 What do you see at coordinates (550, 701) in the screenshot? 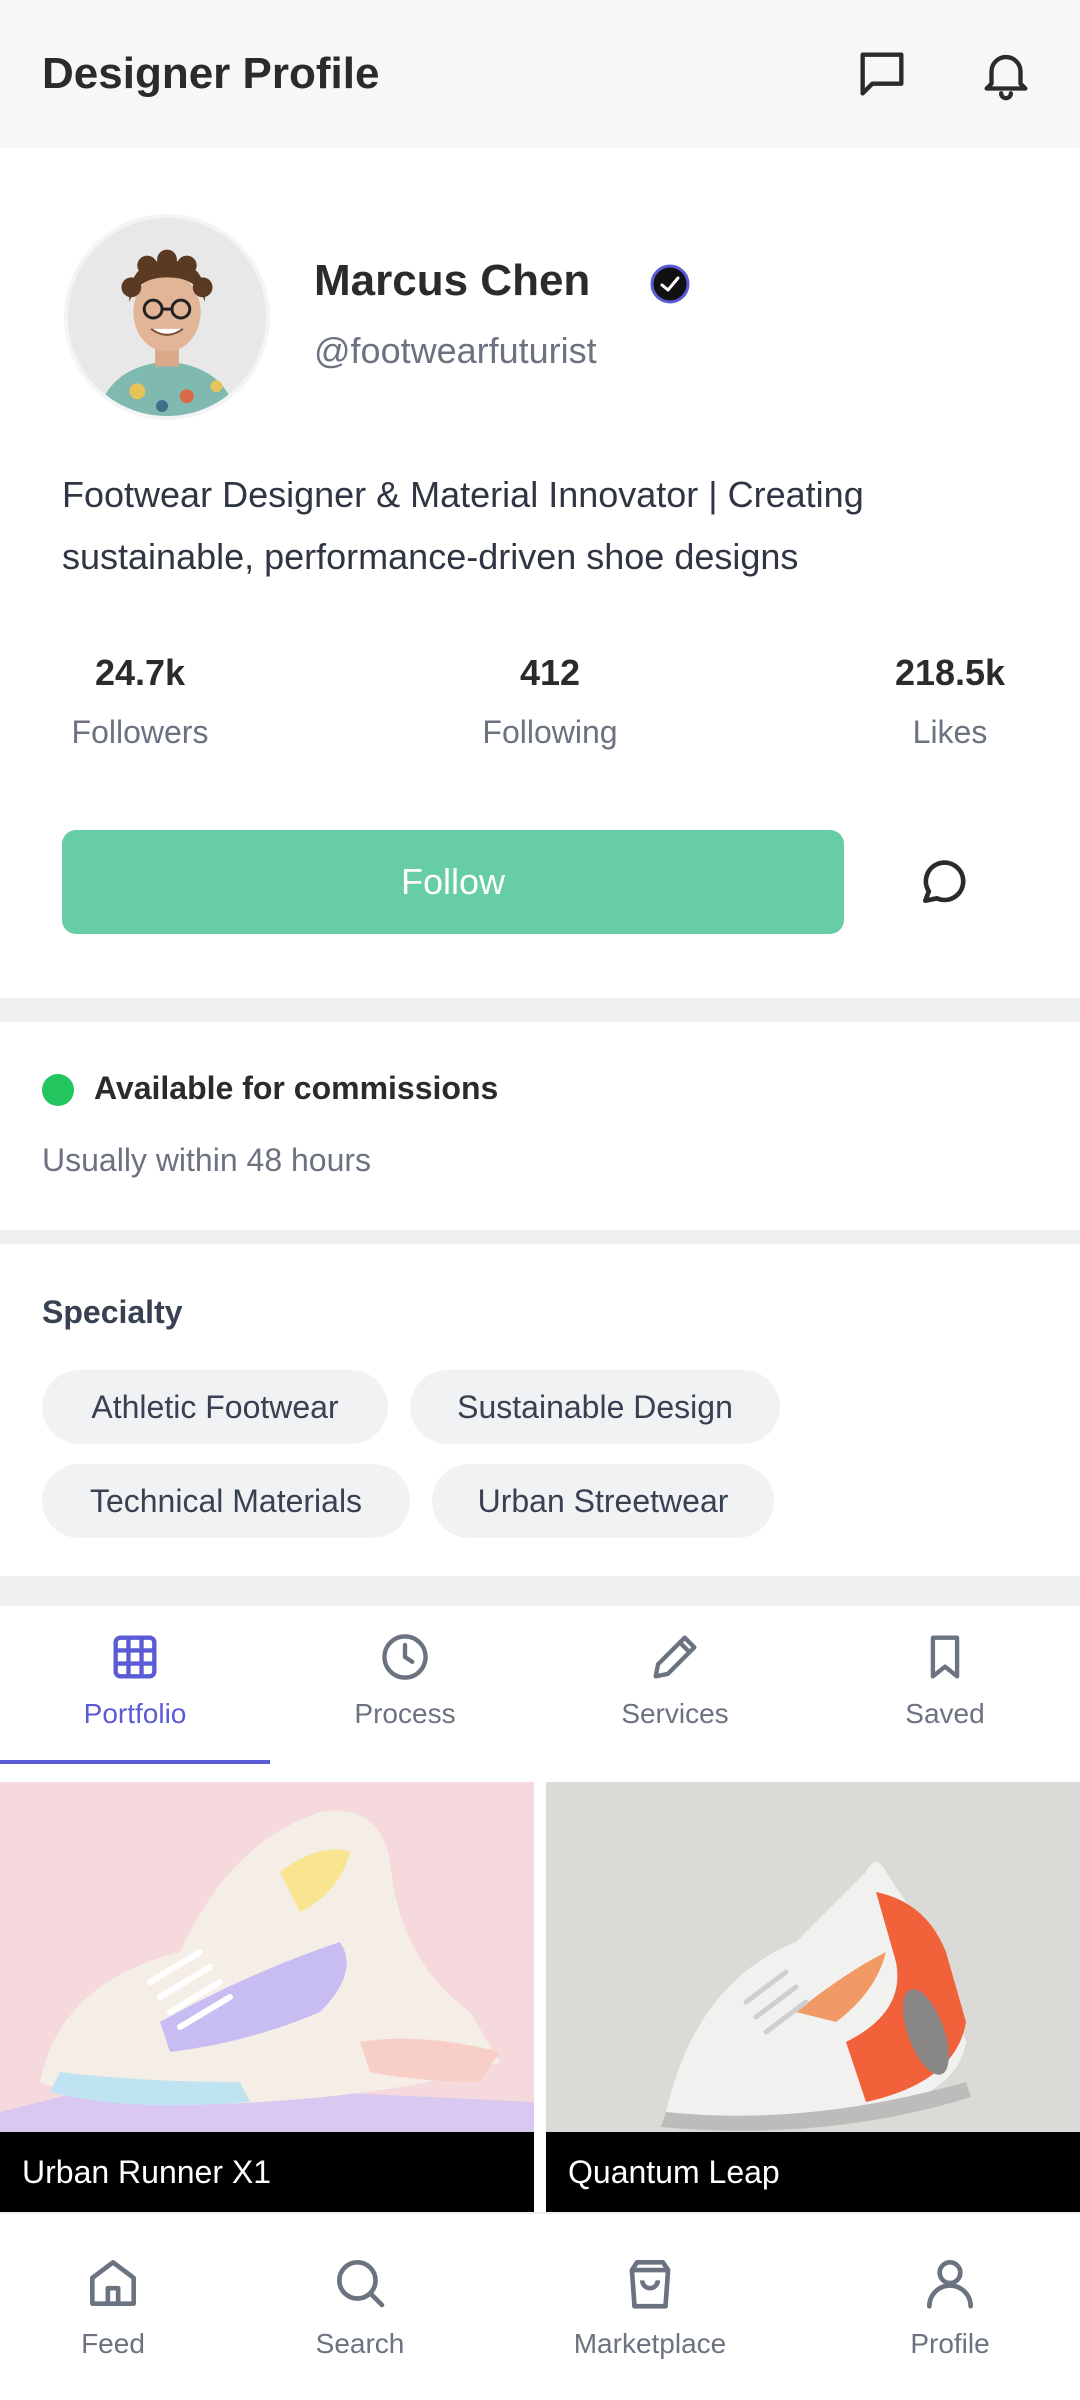
I see `stat-following: 412 Following` at bounding box center [550, 701].